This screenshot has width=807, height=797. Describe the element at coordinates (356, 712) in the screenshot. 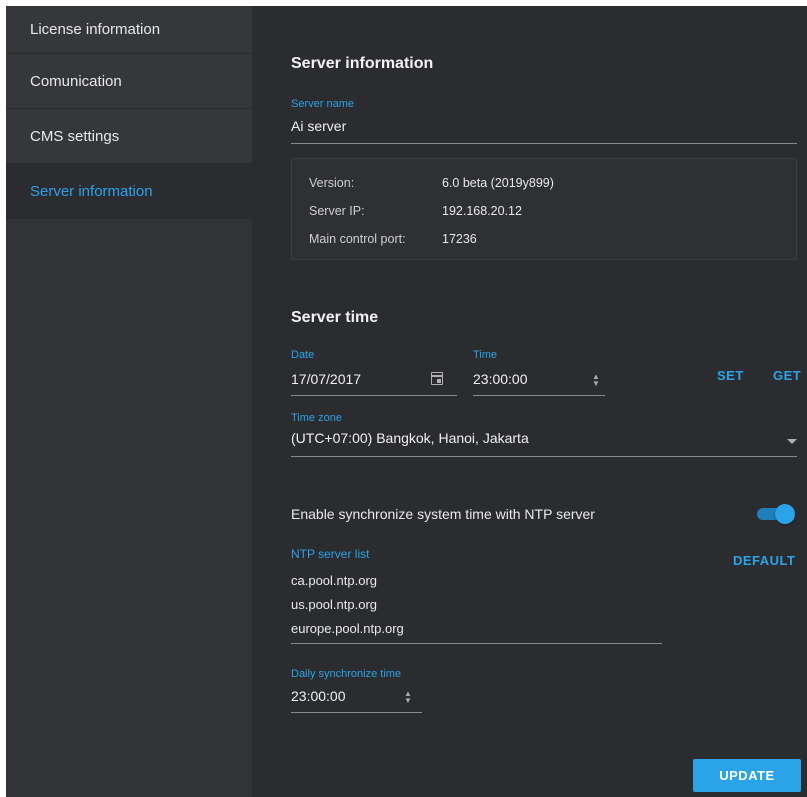

I see `daily-sync-time-underline` at that location.